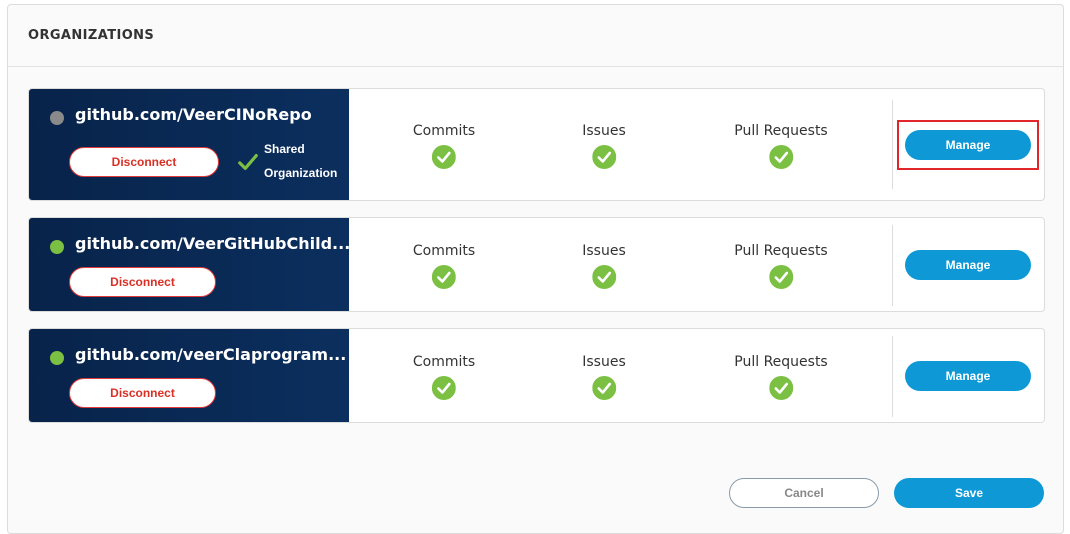  I want to click on checkmark-icon, so click(248, 162).